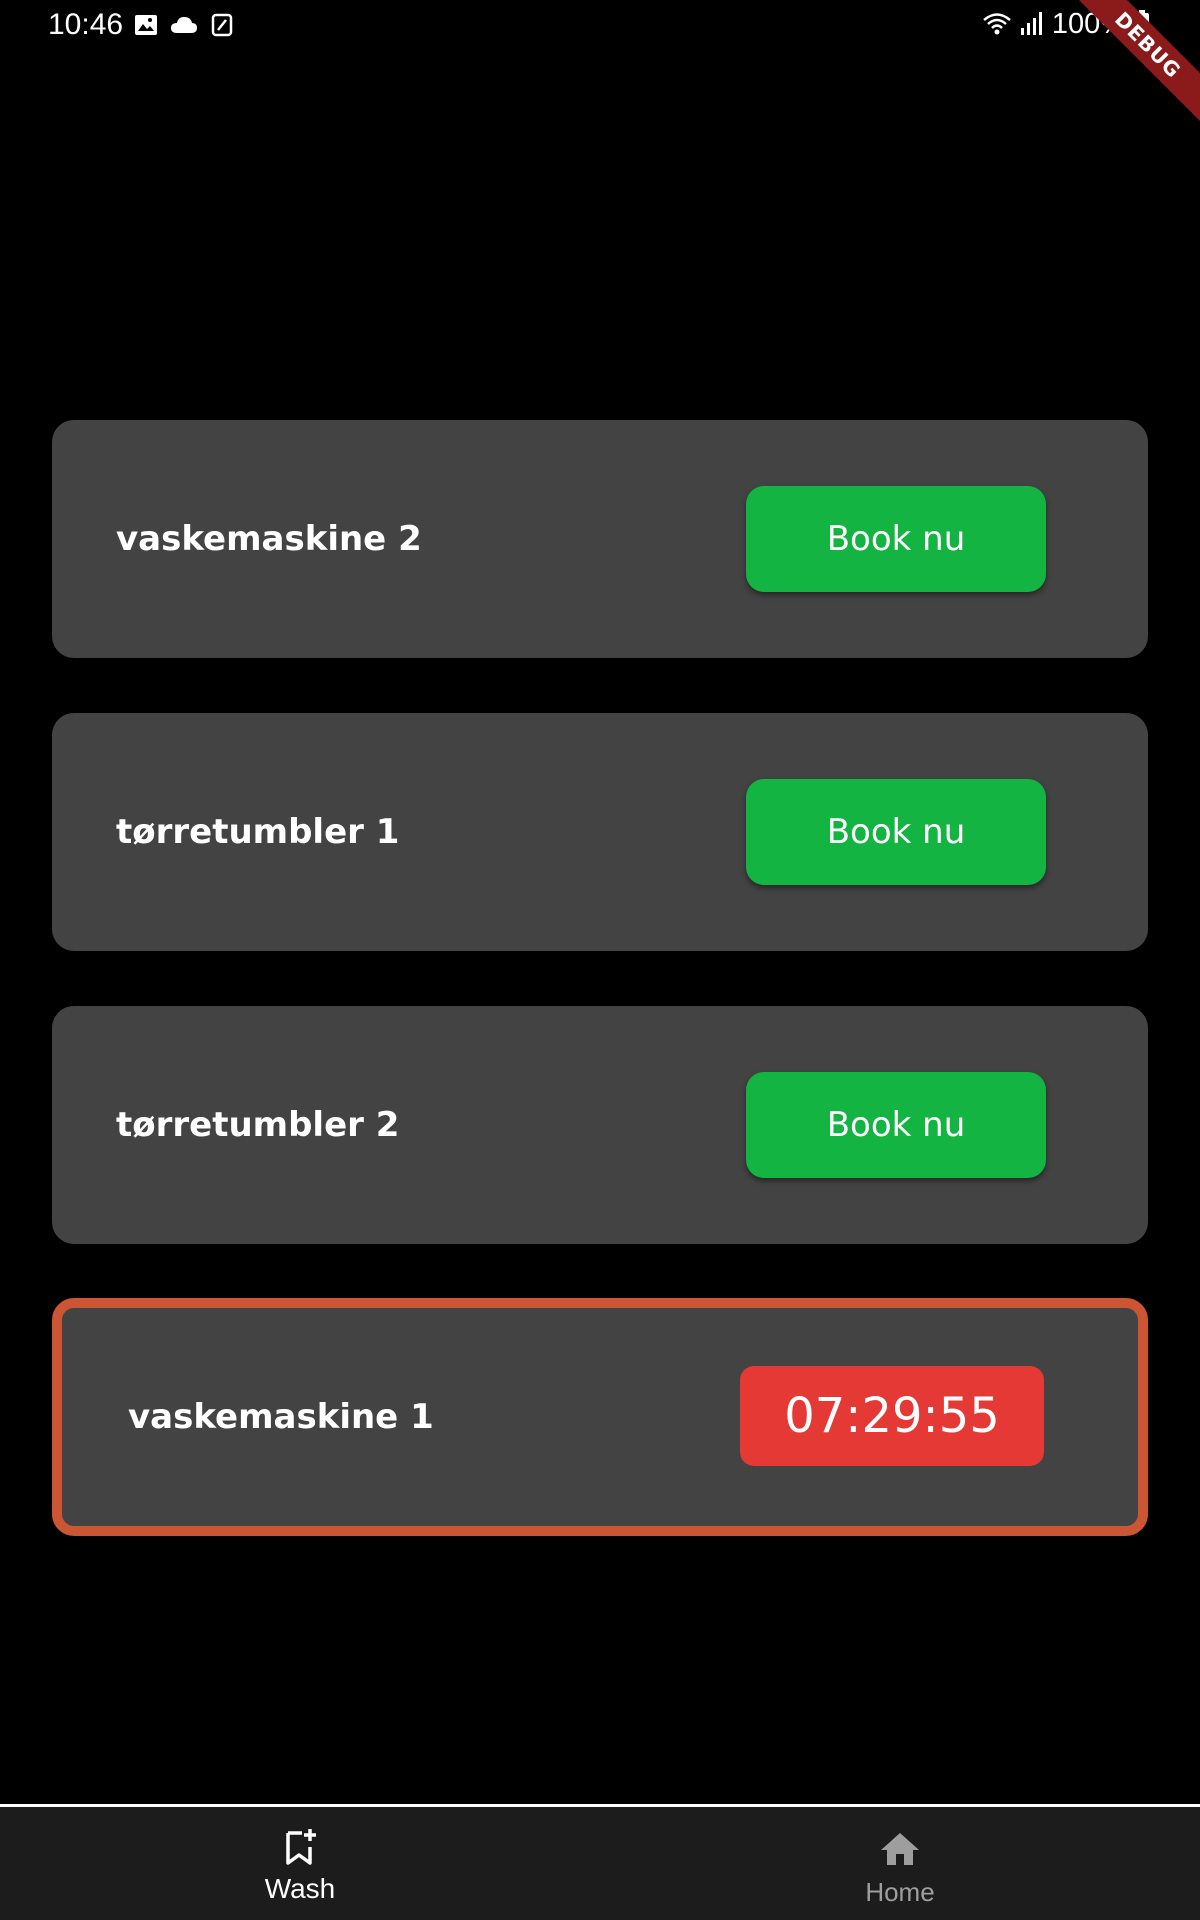 The image size is (1200, 1920). I want to click on machine-card: tørretumbler 1 Book nu, so click(600, 832).